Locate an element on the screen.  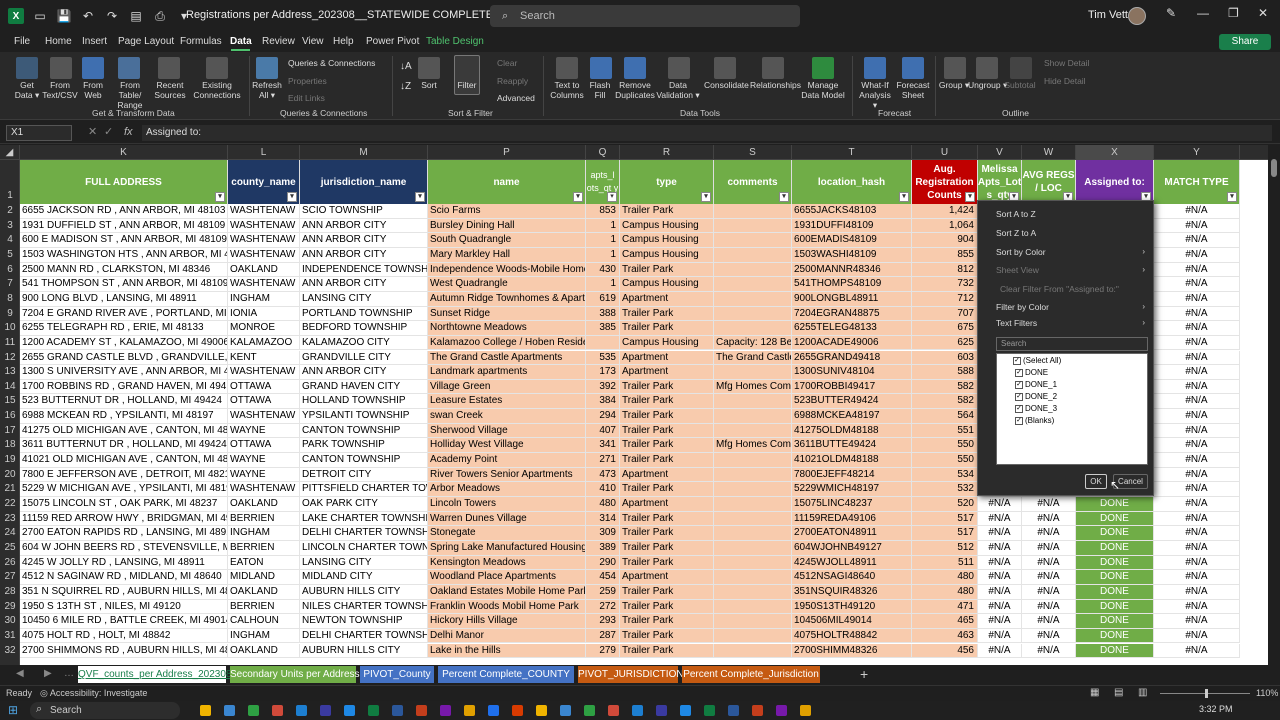
row-header: 15 is located at coordinates (10, 401).